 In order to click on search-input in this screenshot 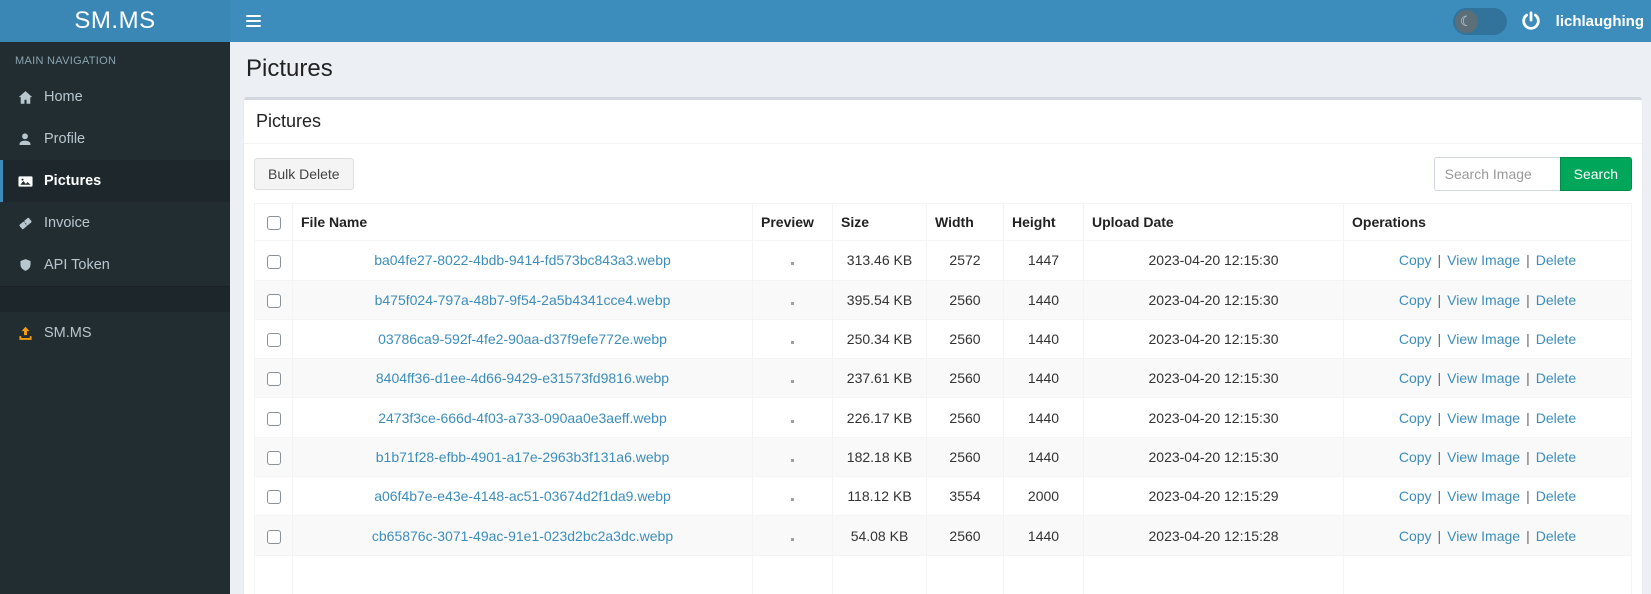, I will do `click(1496, 174)`.